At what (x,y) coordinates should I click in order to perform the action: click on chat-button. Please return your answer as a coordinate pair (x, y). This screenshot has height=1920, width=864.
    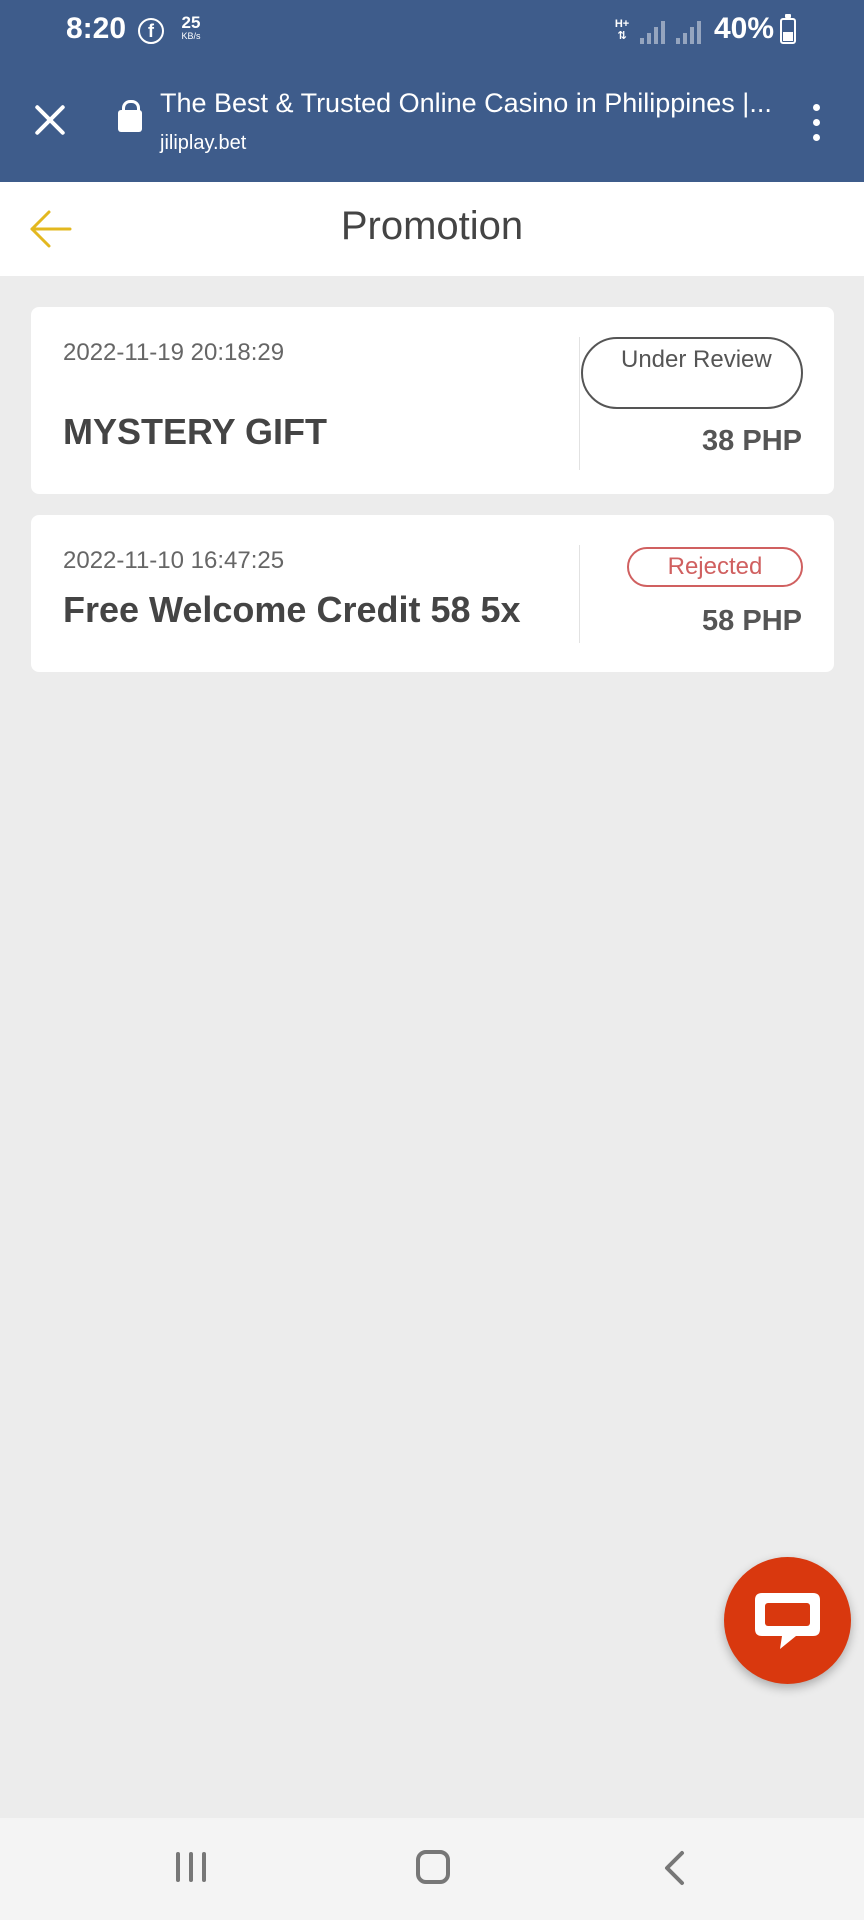
    Looking at the image, I should click on (787, 1620).